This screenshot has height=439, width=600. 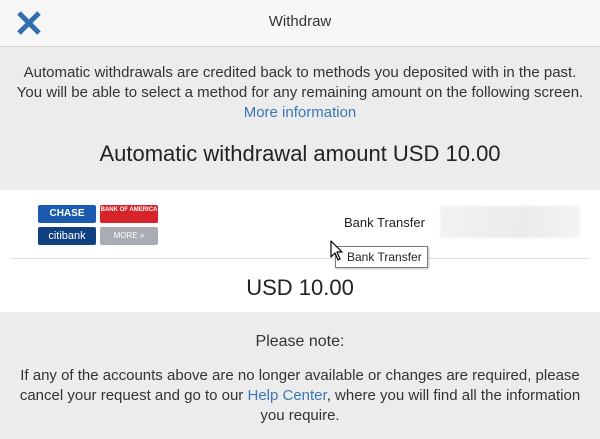 I want to click on citibank-logo: citibank, so click(x=67, y=236).